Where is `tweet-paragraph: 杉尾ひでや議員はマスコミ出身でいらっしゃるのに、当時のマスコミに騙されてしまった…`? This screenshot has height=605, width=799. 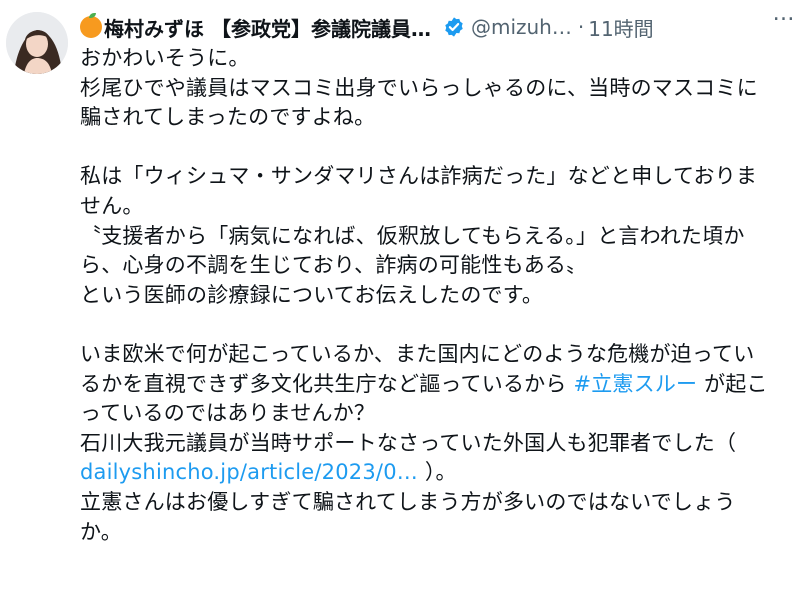
tweet-paragraph: 杉尾ひでや議員はマスコミ出身でいらっしゃるのに、当時のマスコミに騙されてしまった… is located at coordinates (419, 102).